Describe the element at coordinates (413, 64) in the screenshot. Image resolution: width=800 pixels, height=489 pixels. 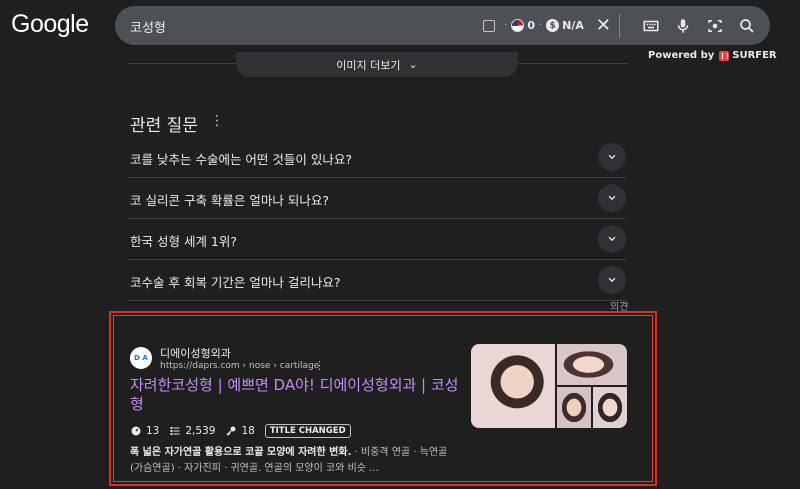
I see `chevron-down-icon: ⌄` at that location.